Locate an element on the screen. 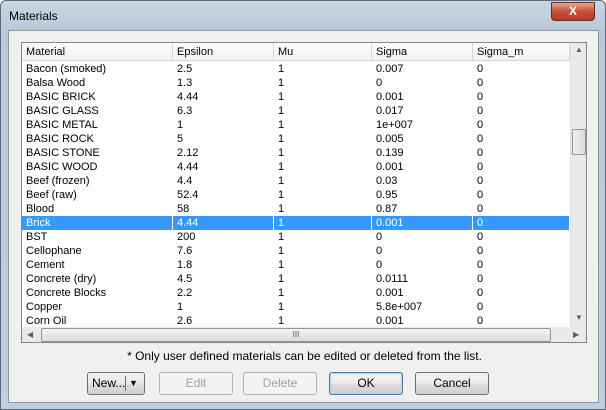  table-row: Bacon (smoked) 2.5 1 0.007 0 is located at coordinates (296, 69).